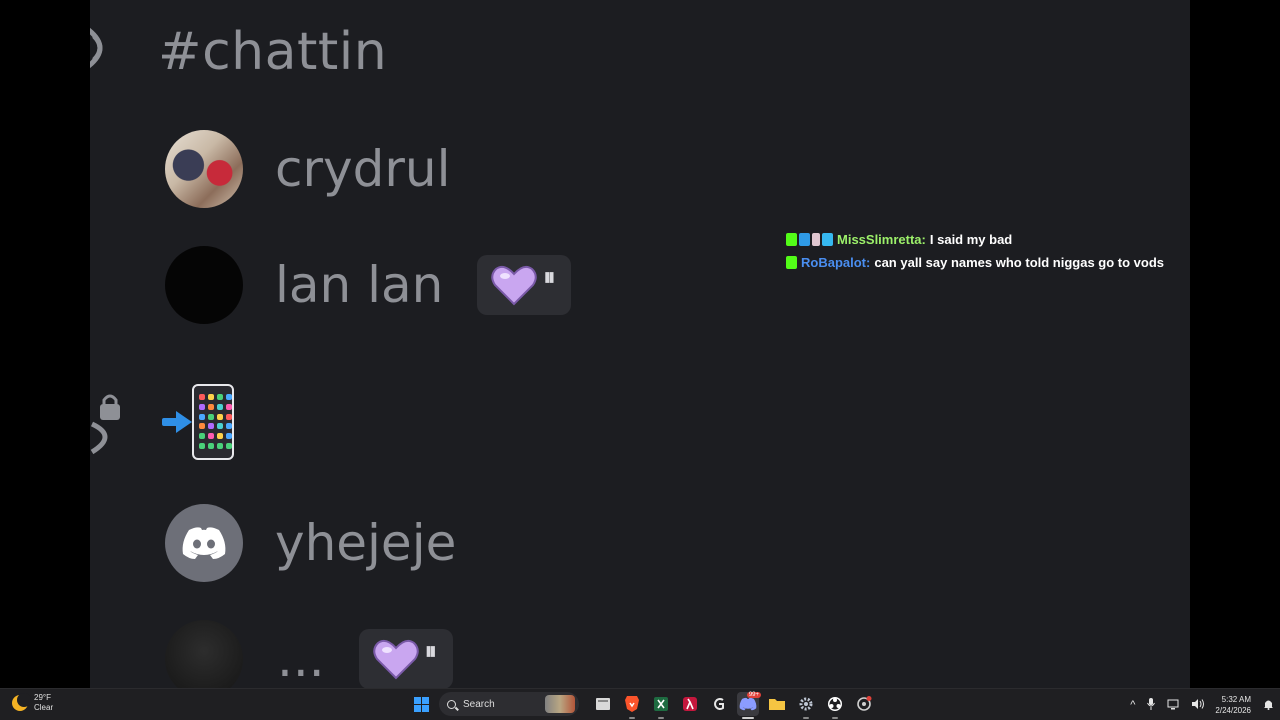  I want to click on search-highlight-image, so click(560, 704).